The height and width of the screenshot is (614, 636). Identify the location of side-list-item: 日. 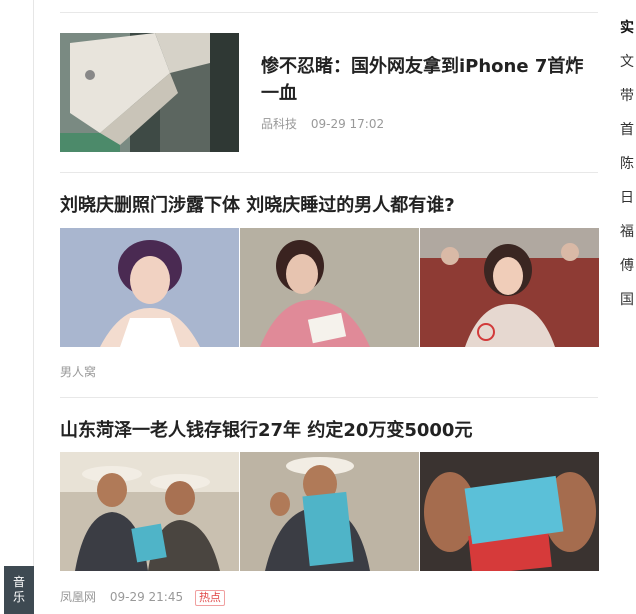
(628, 205).